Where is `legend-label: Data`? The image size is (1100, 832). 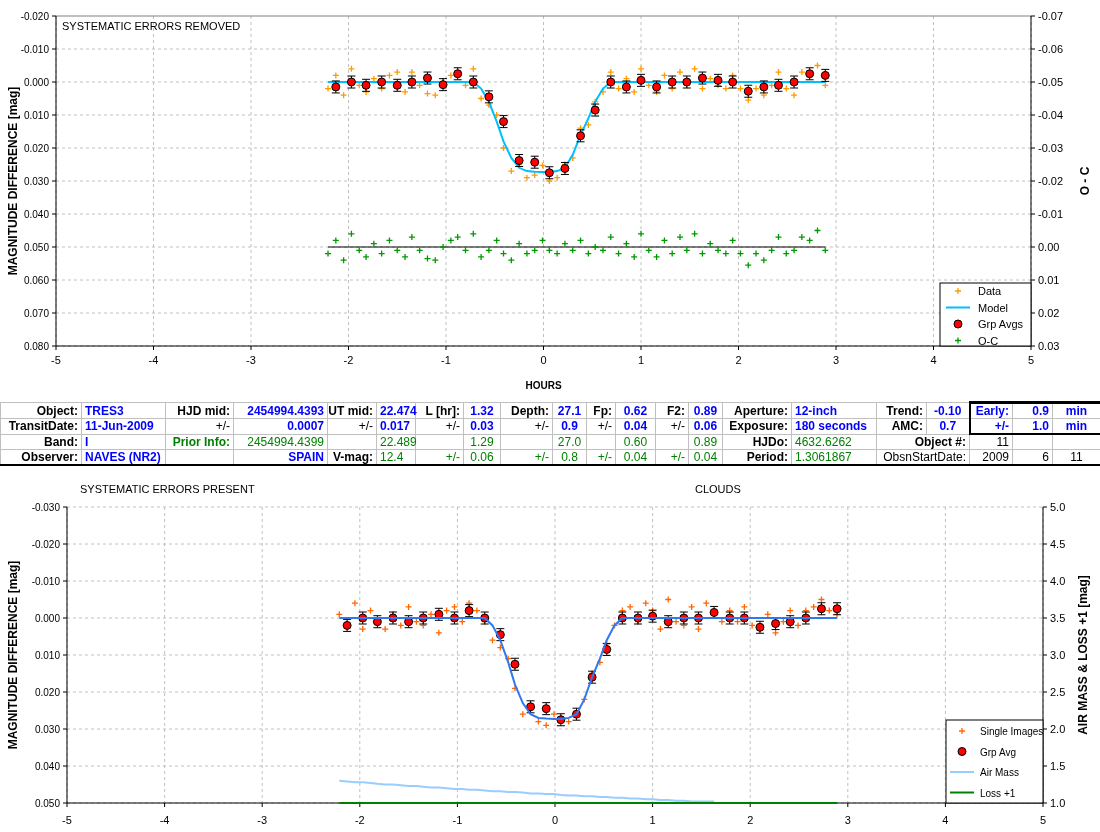
legend-label: Data is located at coordinates (990, 291).